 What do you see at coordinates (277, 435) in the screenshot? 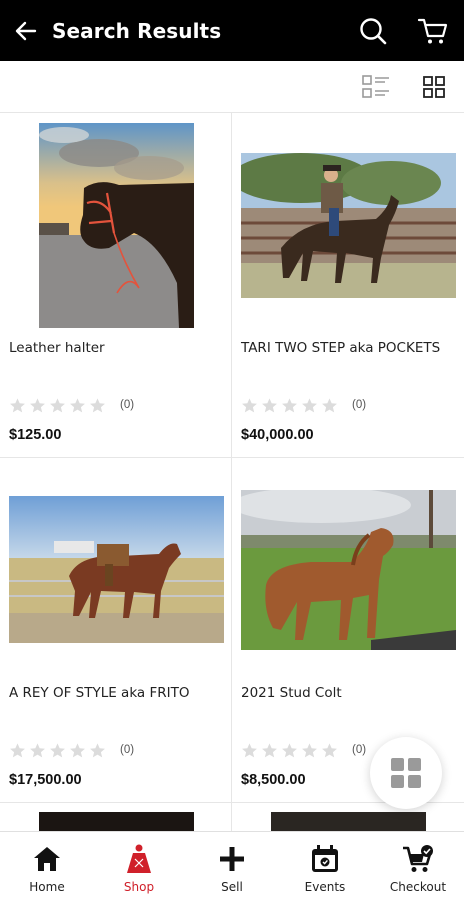
I see `product-price: $40,000.00` at bounding box center [277, 435].